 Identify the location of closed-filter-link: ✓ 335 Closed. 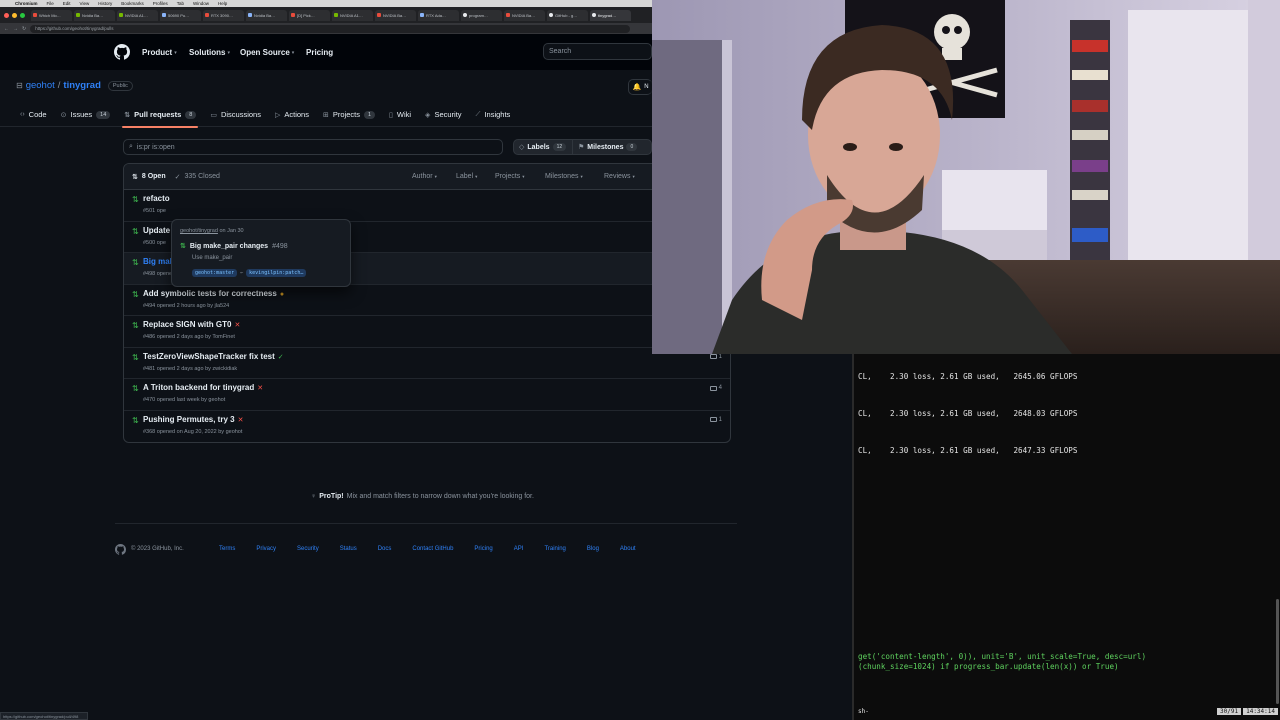
(197, 177).